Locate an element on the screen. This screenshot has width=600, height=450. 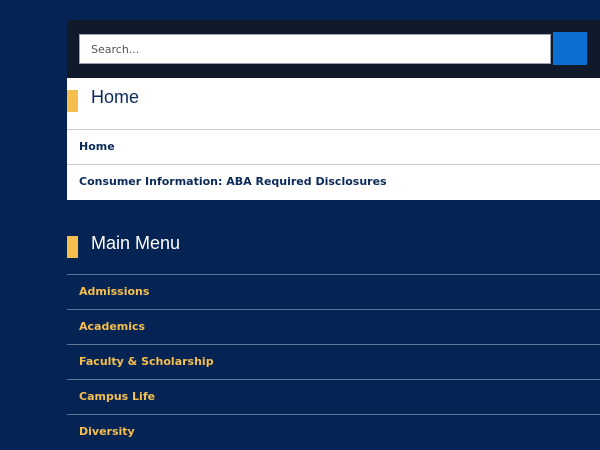
search-bar is located at coordinates (333, 49).